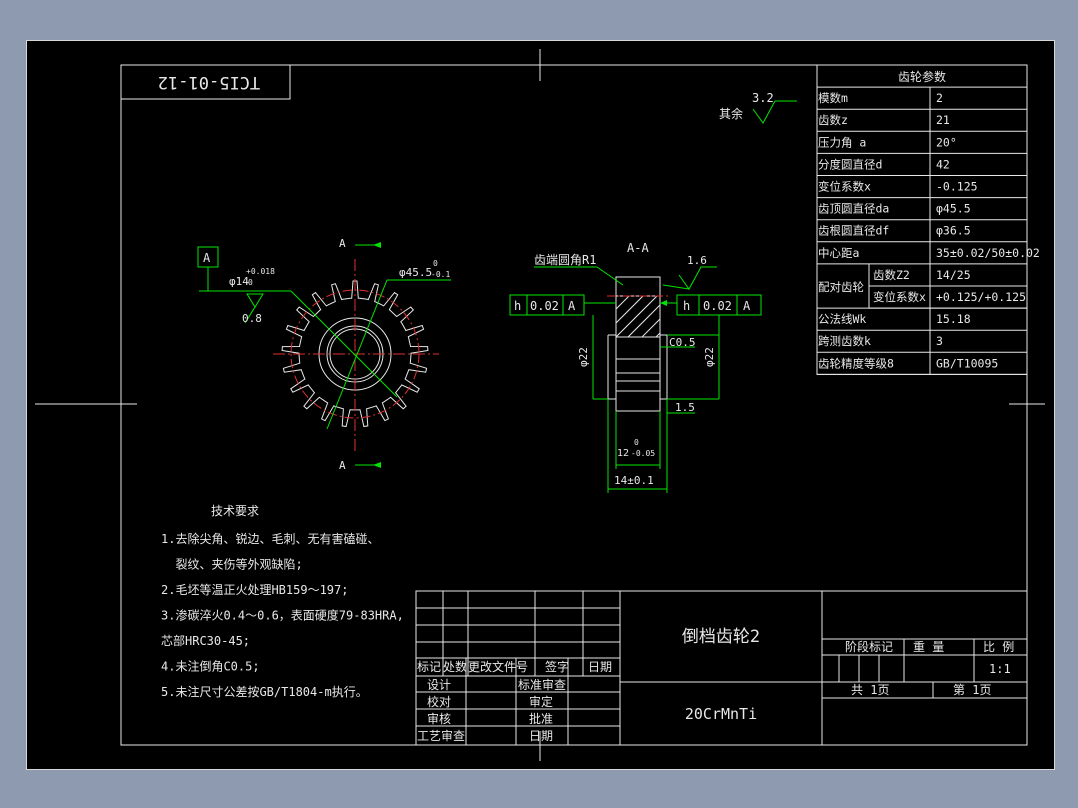 The width and height of the screenshot is (1078, 808). What do you see at coordinates (685, 407) in the screenshot?
I see `step-dim: 1.5` at bounding box center [685, 407].